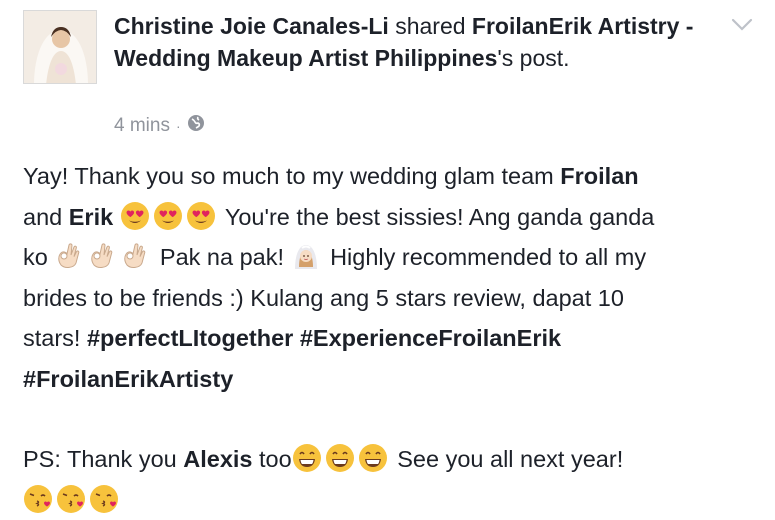  Describe the element at coordinates (103, 459) in the screenshot. I see `post-text: PS: Thank you` at that location.